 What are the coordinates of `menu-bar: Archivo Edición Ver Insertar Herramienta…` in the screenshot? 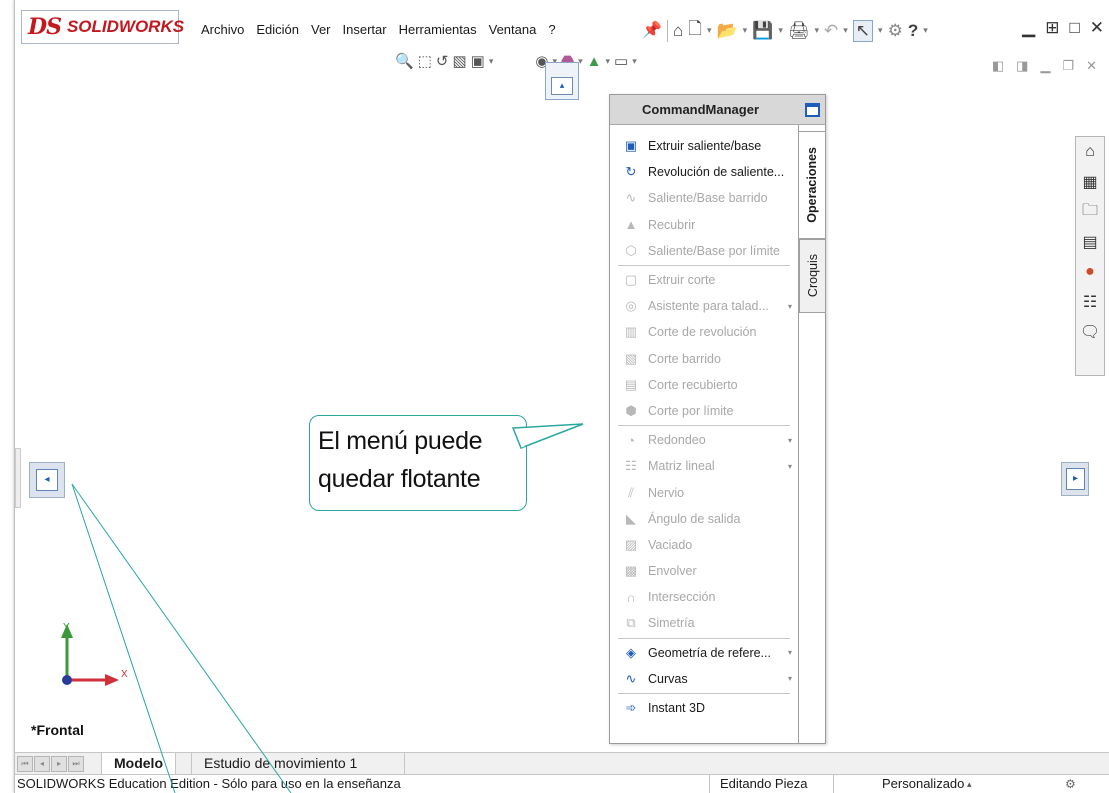 It's located at (378, 29).